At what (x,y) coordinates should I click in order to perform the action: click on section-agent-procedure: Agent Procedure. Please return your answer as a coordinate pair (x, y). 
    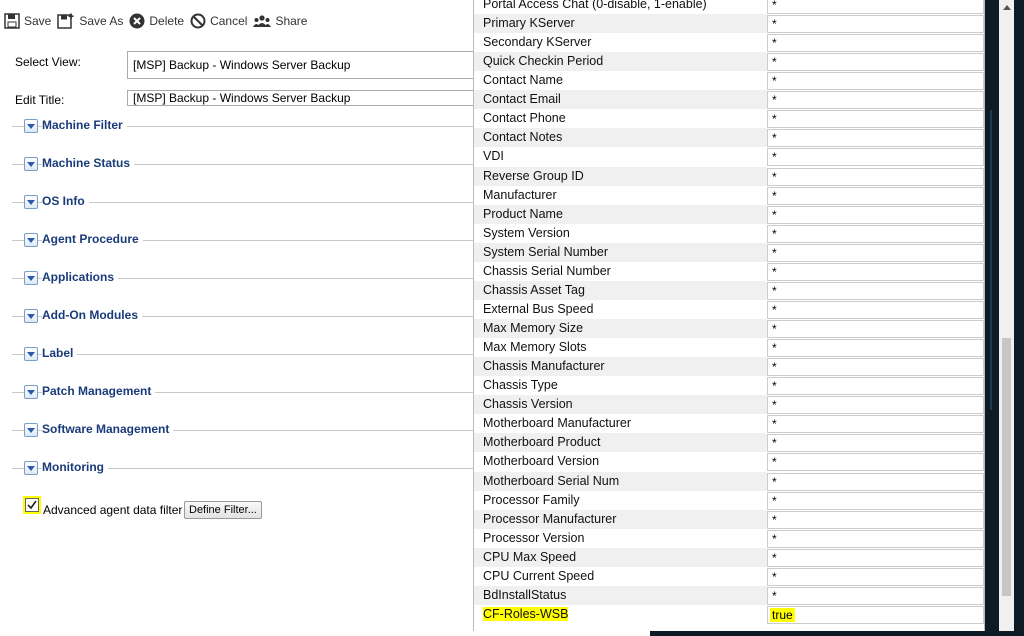
    Looking at the image, I should click on (243, 240).